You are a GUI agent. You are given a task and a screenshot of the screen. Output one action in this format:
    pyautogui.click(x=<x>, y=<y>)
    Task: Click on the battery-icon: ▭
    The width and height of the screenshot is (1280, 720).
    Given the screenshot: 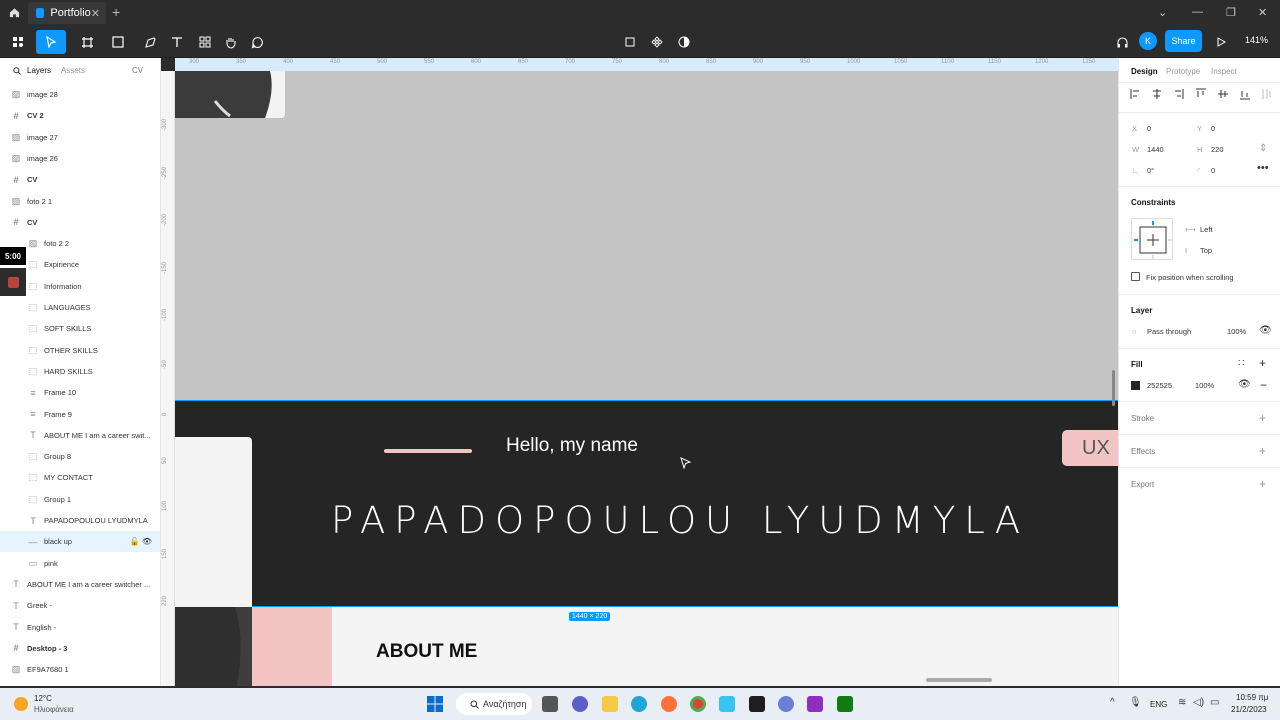 What is the action you would take?
    pyautogui.click(x=1214, y=702)
    